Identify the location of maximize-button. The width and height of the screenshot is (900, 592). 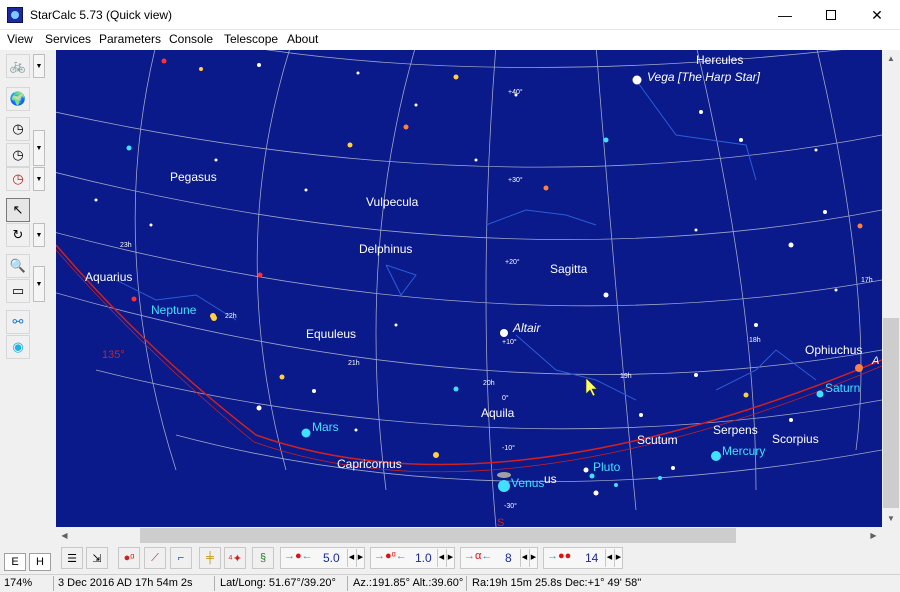
(831, 15).